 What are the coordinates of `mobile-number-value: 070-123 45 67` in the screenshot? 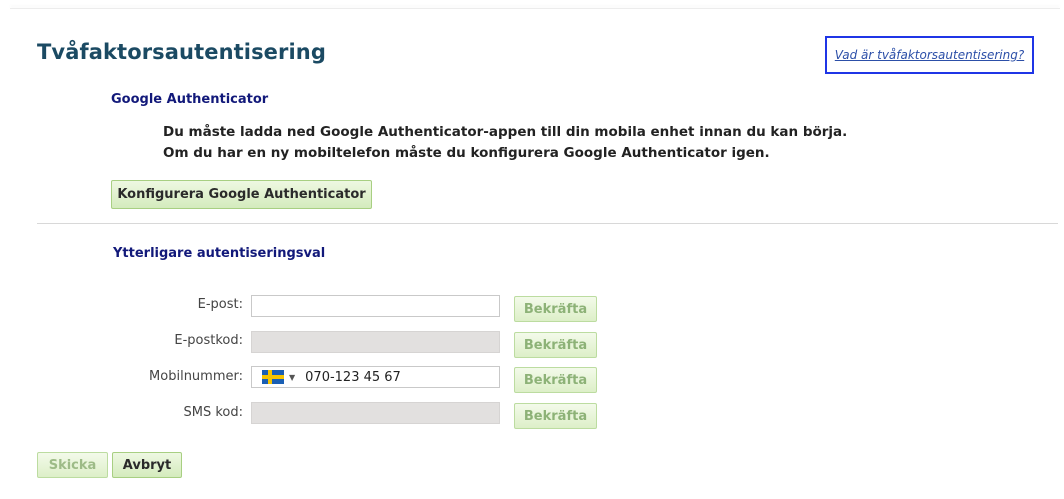 It's located at (353, 377).